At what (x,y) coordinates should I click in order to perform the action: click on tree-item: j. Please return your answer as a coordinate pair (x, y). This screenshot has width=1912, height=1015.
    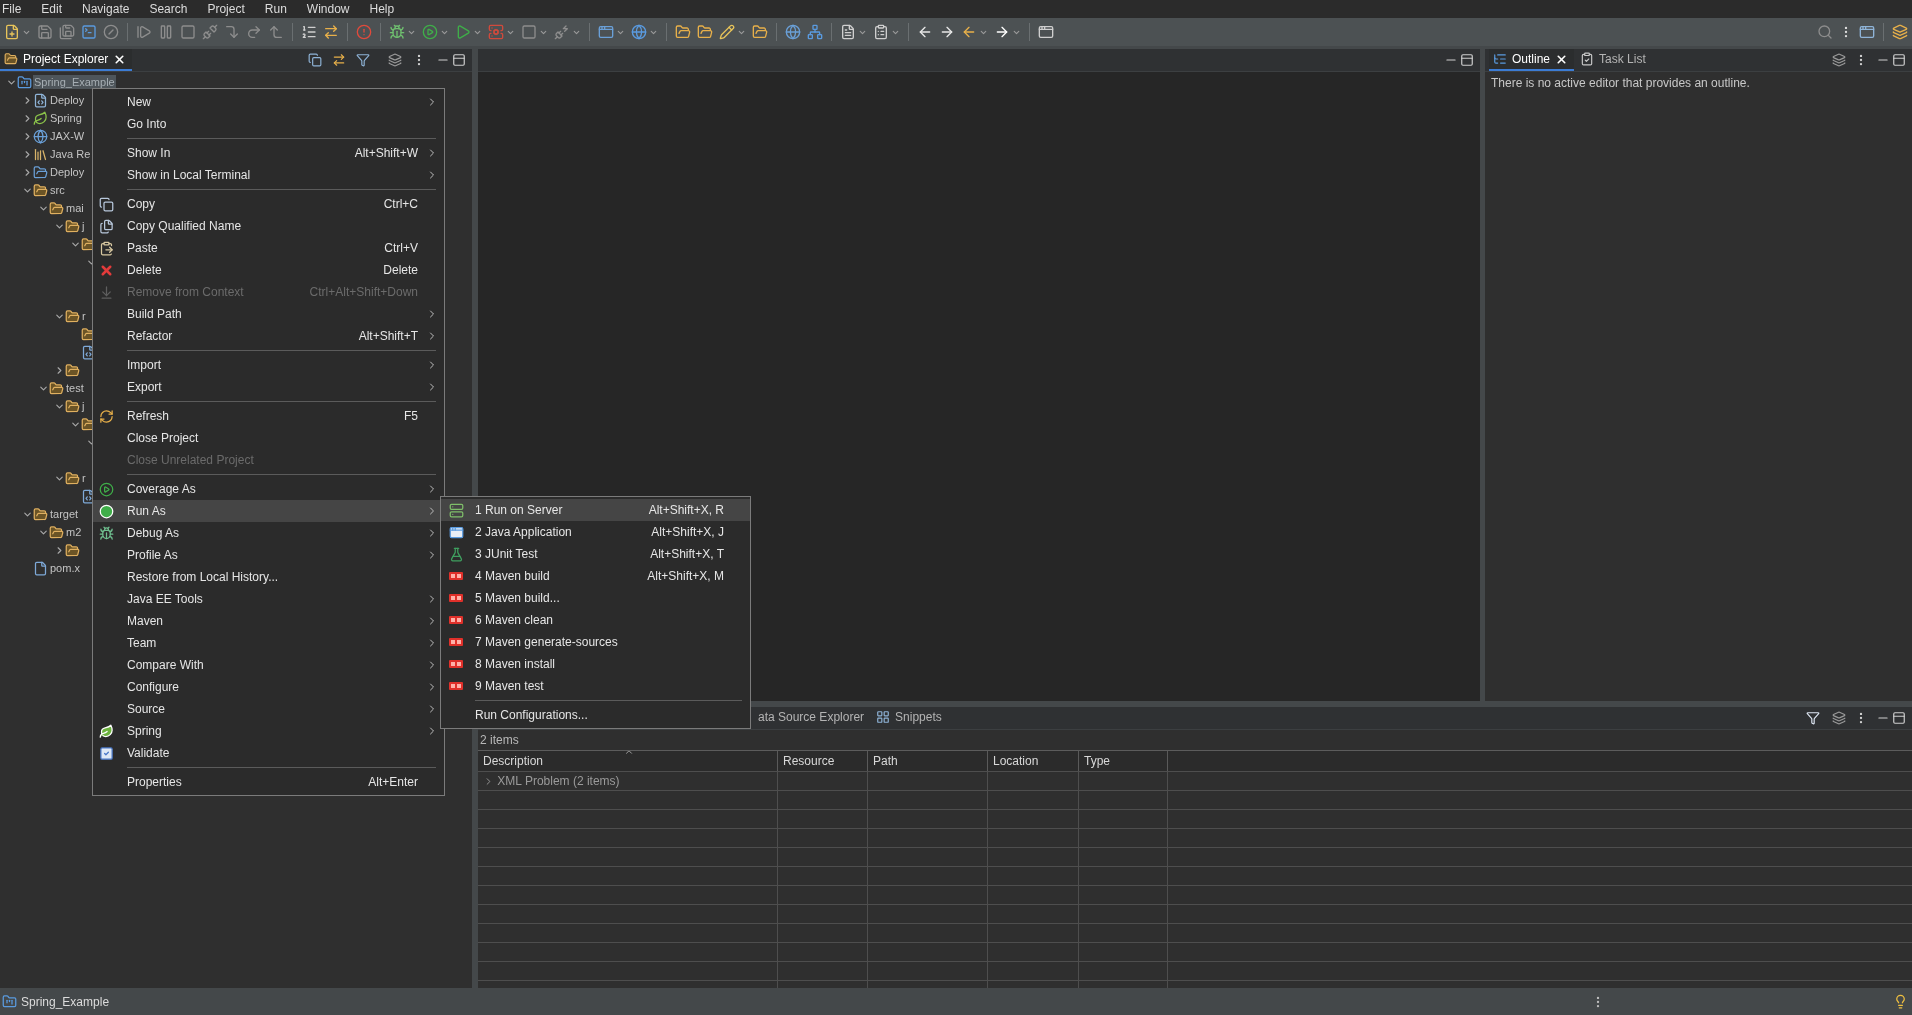
    Looking at the image, I should click on (83, 226).